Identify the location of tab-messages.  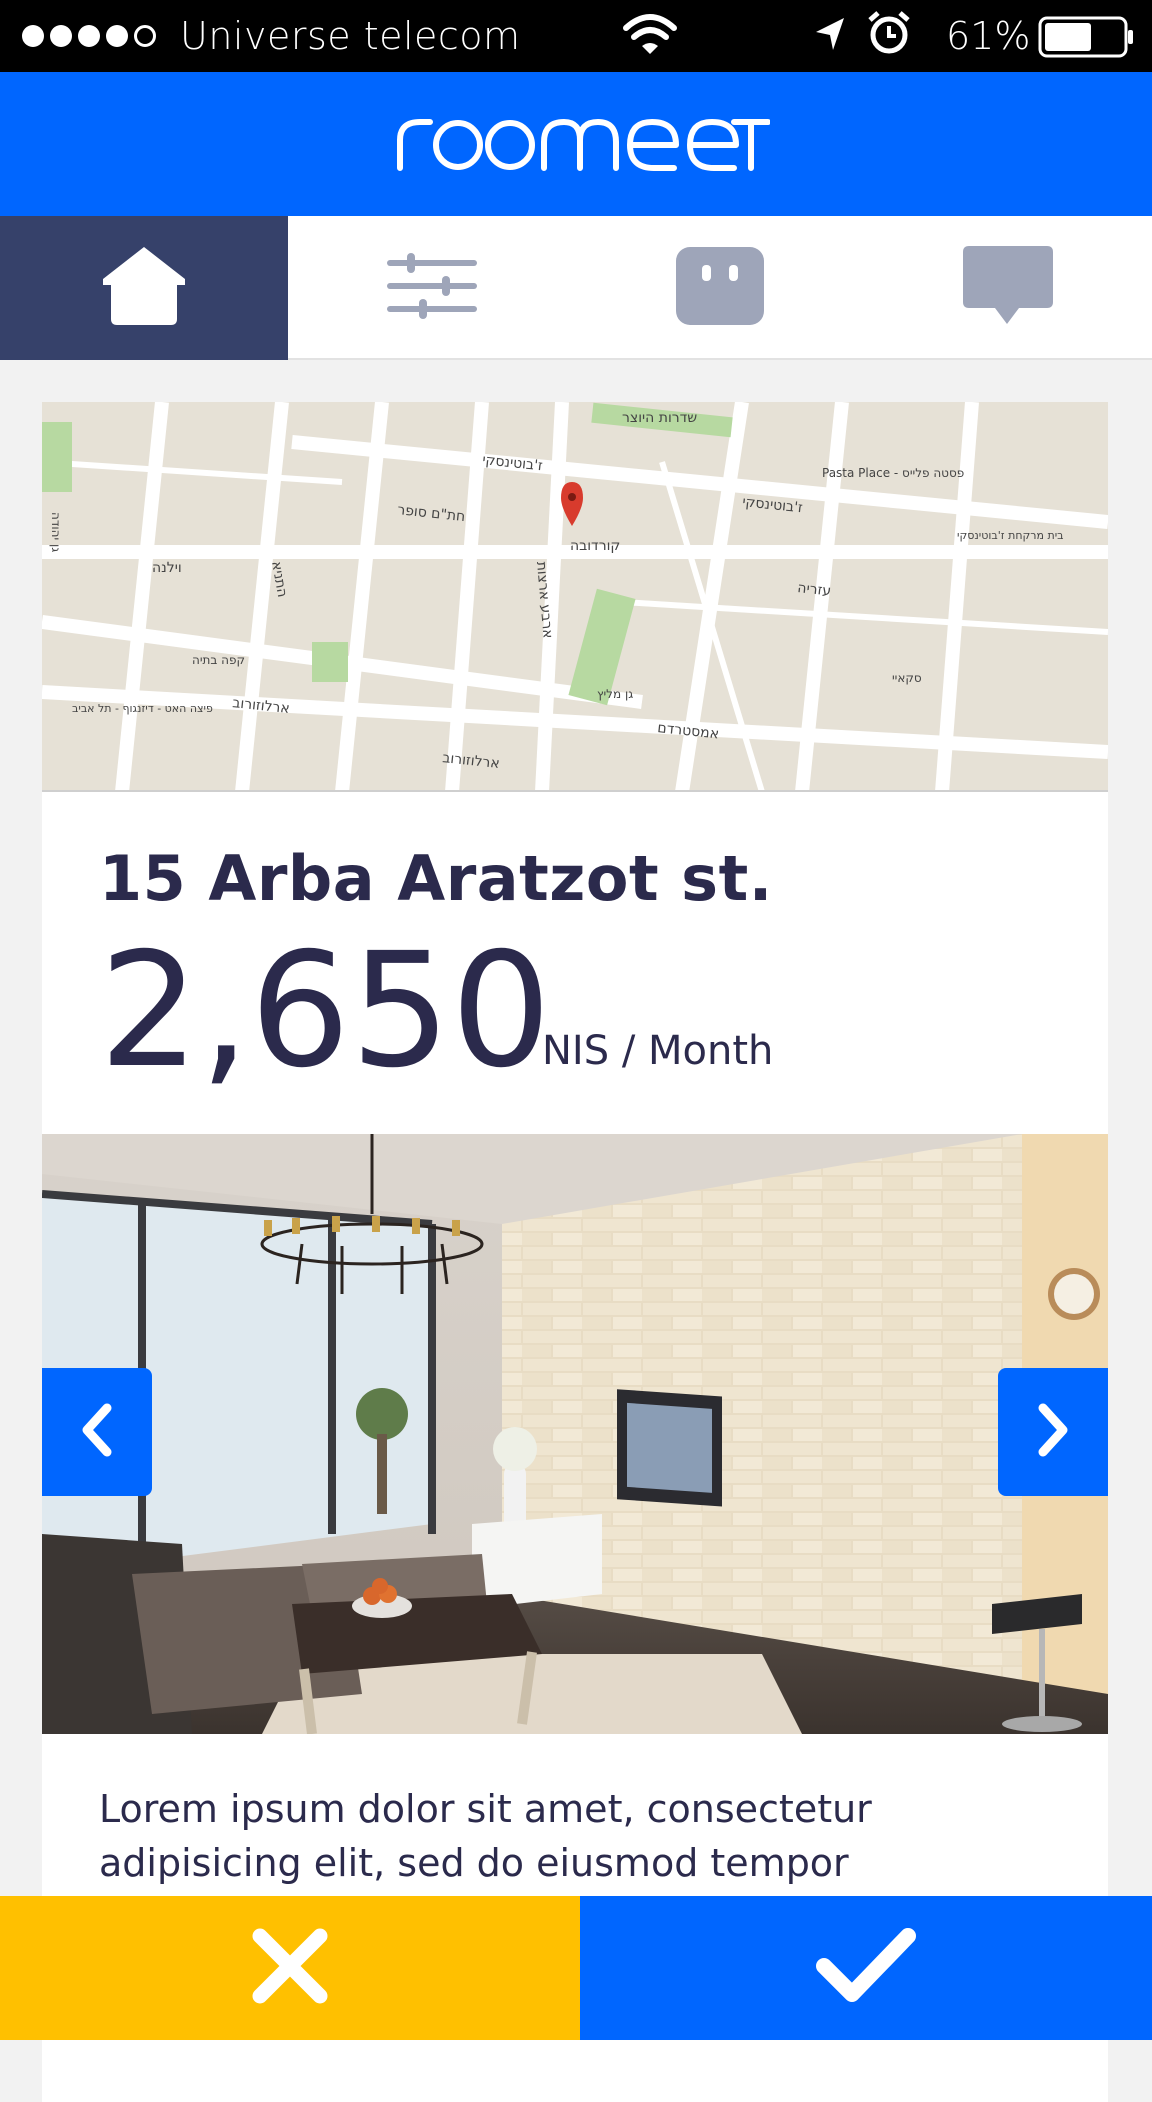
(1008, 288).